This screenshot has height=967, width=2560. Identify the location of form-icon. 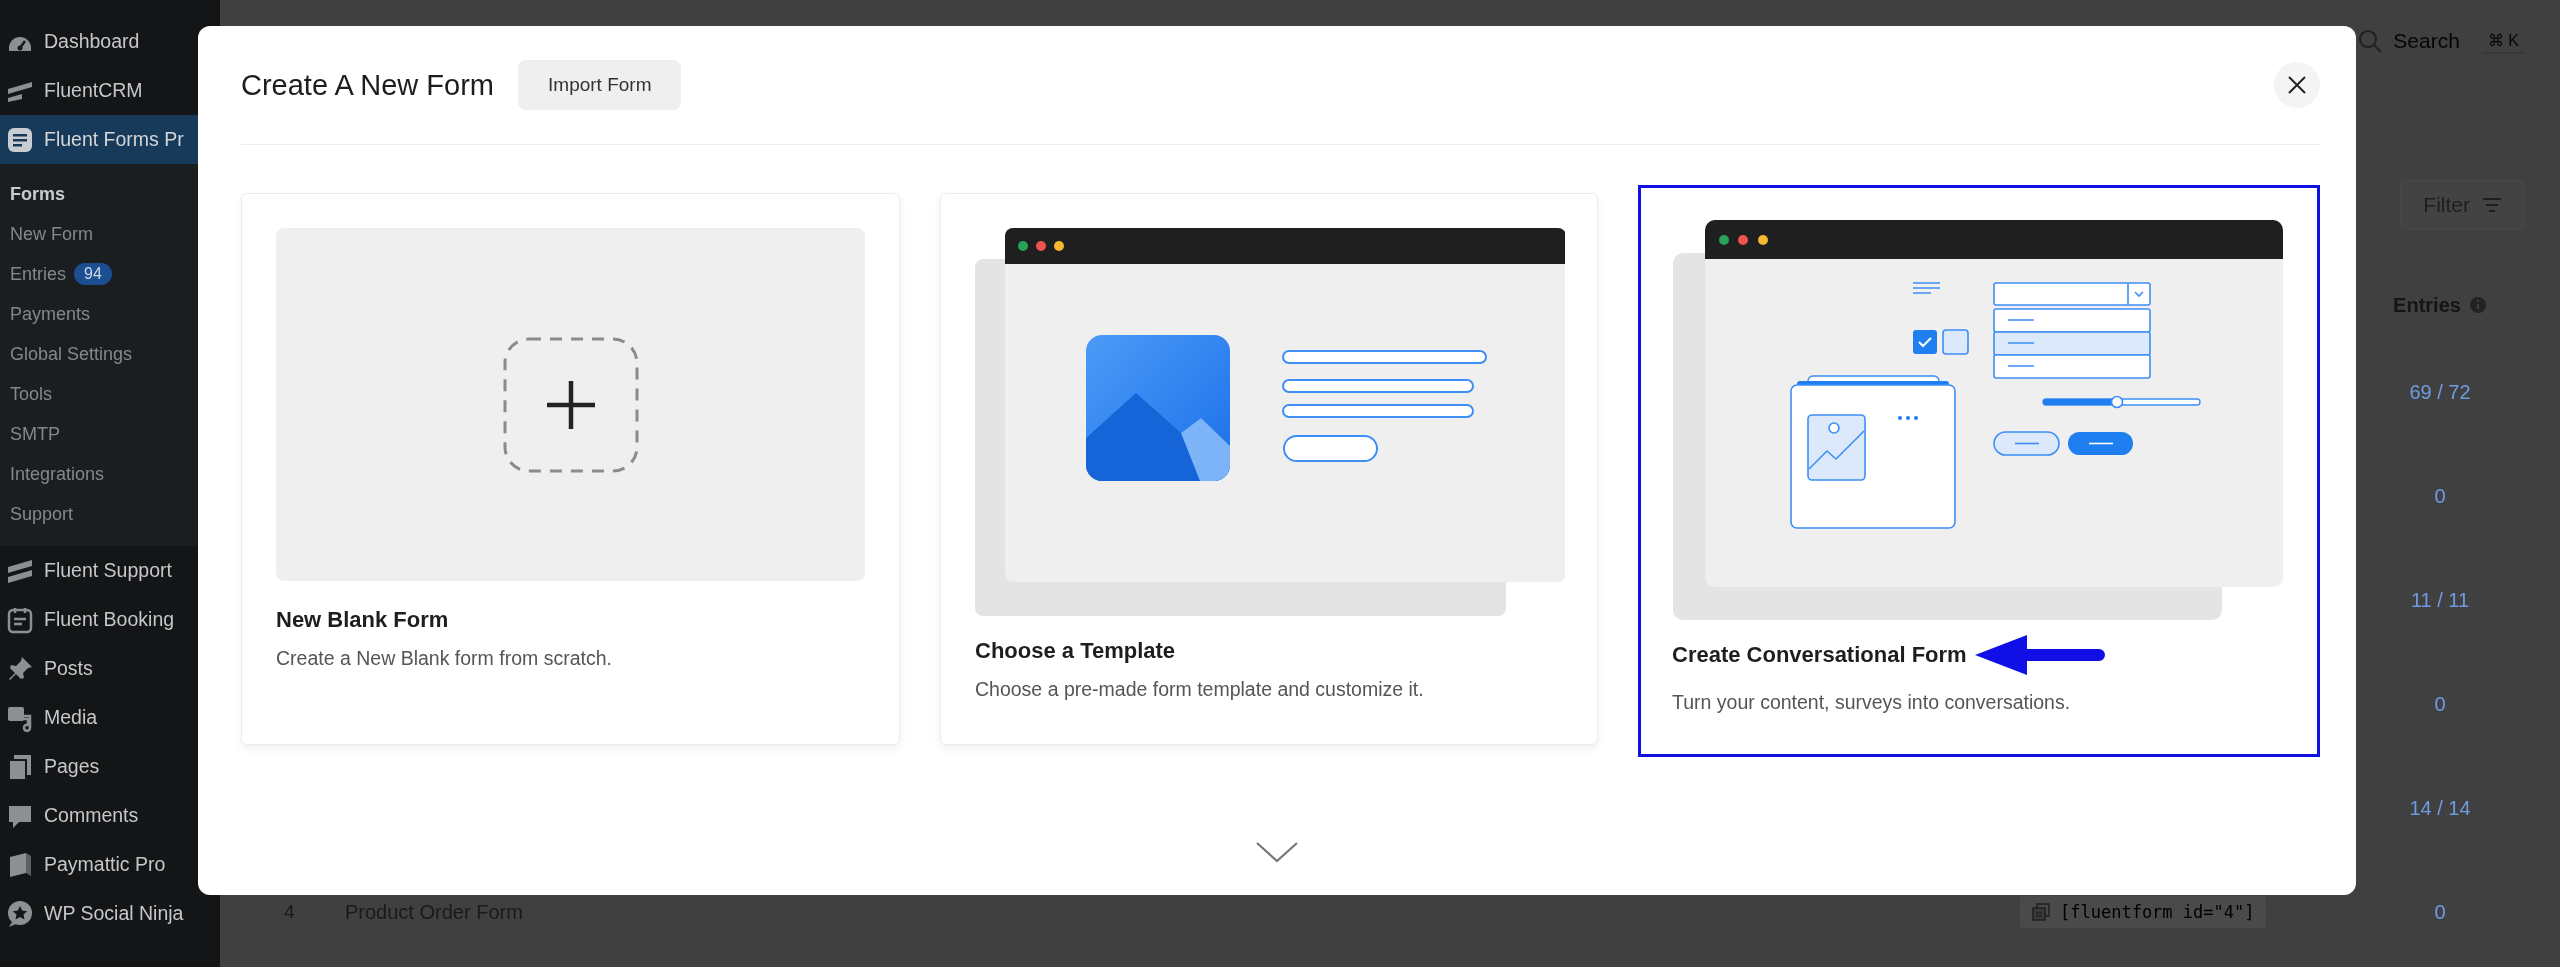
(20, 139).